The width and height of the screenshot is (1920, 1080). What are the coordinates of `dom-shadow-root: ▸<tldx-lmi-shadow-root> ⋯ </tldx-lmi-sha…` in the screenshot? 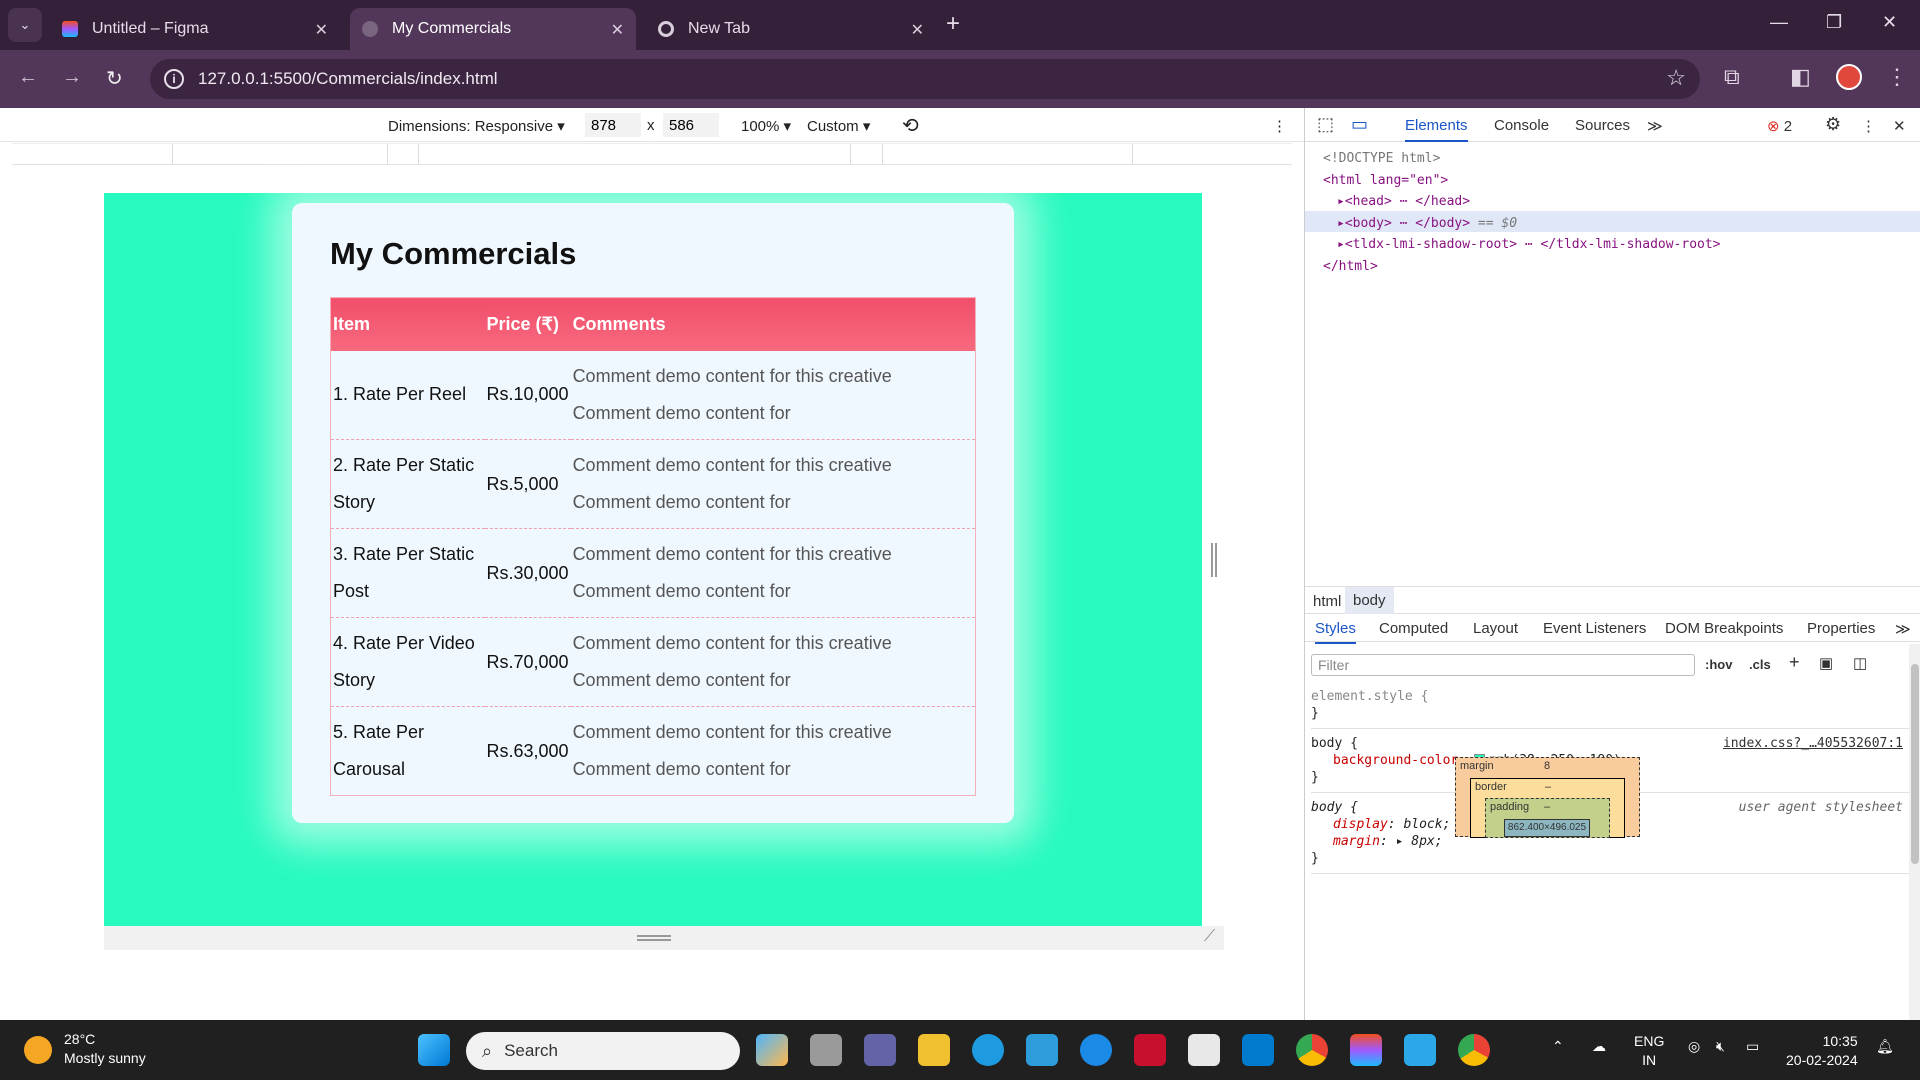 It's located at (1522, 245).